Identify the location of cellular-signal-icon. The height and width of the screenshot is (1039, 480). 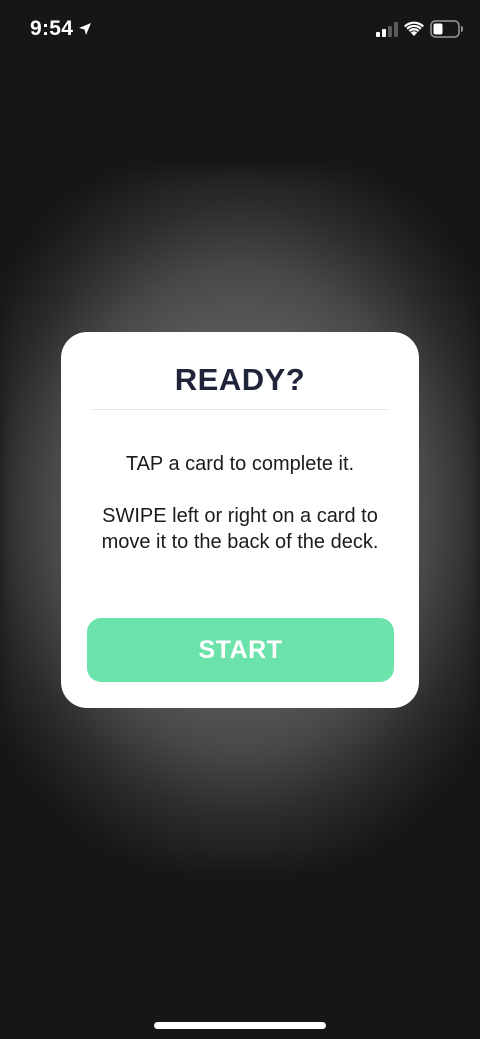
(387, 29).